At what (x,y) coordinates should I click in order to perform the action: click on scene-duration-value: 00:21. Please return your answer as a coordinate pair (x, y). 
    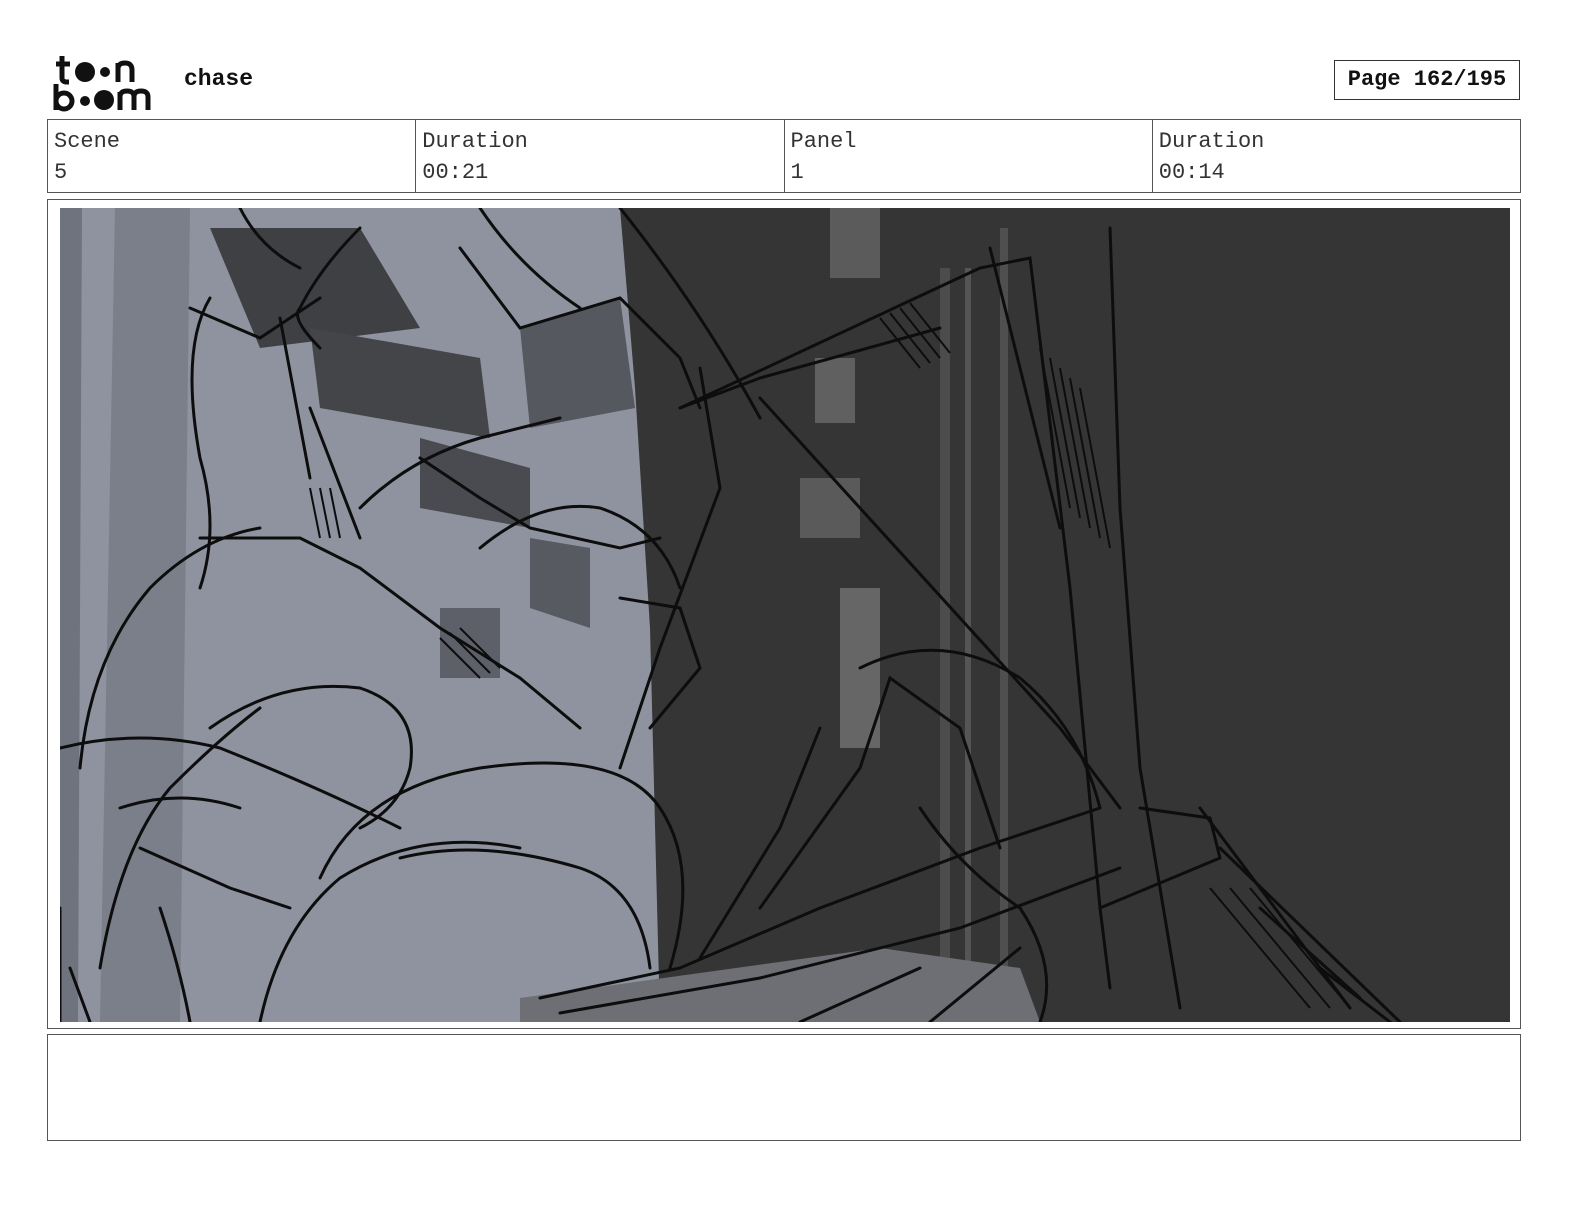
    Looking at the image, I should click on (455, 172).